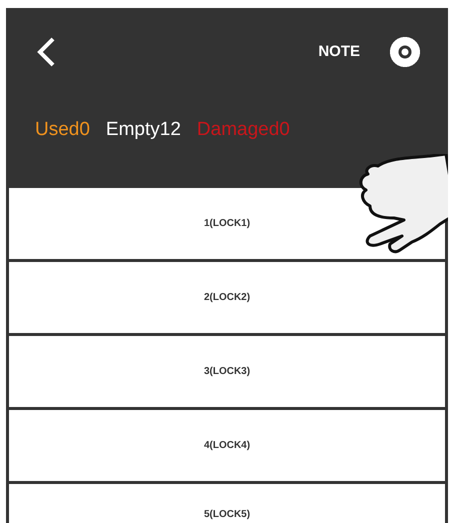 The image size is (454, 523). Describe the element at coordinates (46, 52) in the screenshot. I see `back-icon` at that location.